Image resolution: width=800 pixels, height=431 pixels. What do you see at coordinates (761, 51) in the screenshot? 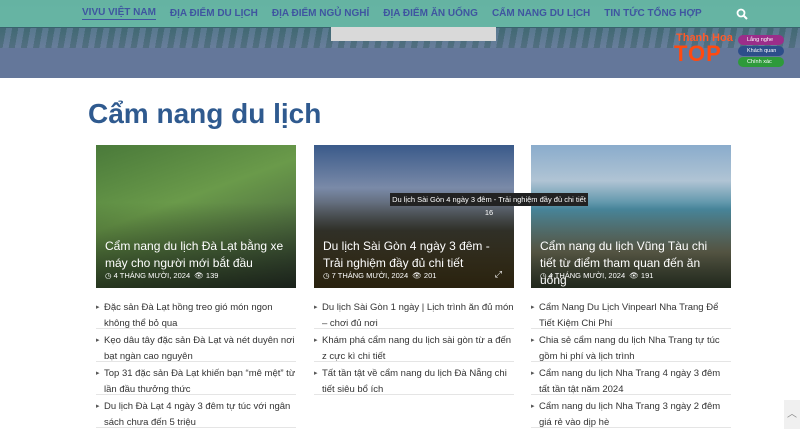
I see `badge-khach-quan: Khách quan` at bounding box center [761, 51].